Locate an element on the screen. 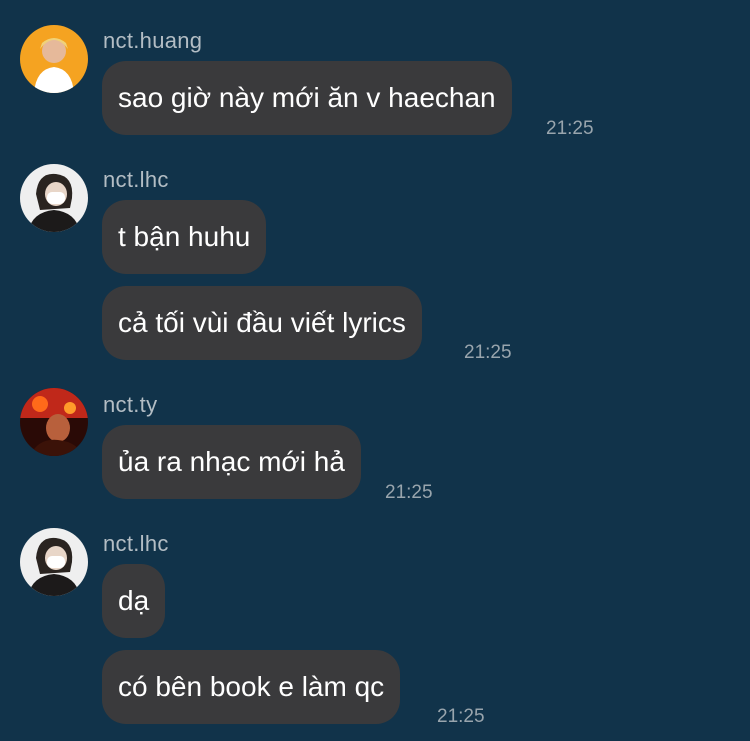  message-bubble: có bên book e làm qc is located at coordinates (251, 687).